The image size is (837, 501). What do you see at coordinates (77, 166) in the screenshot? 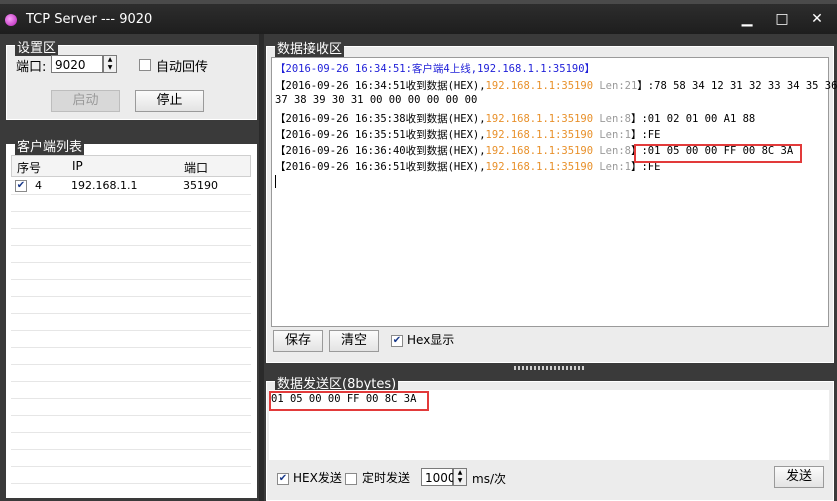
I see `col-ip: IP` at bounding box center [77, 166].